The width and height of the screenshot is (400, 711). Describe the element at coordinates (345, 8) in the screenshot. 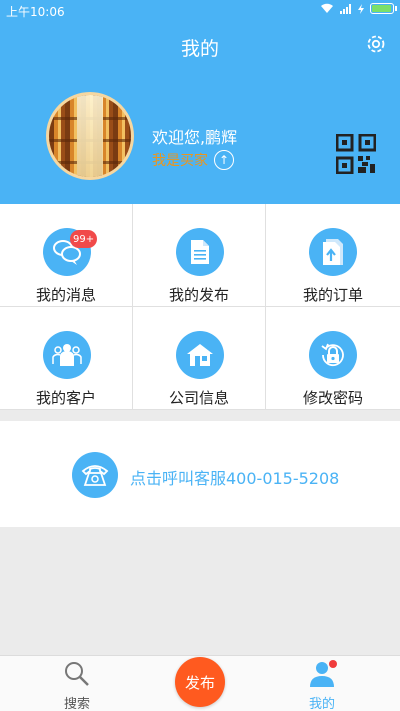

I see `signal-icon` at that location.